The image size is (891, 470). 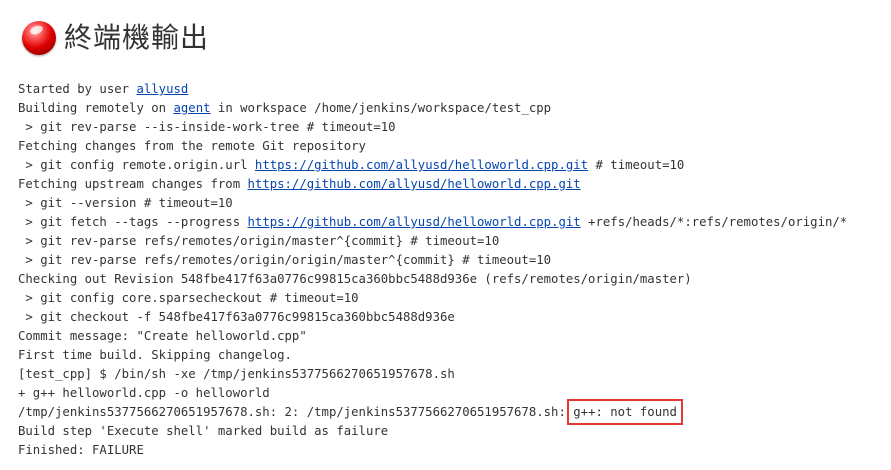 I want to click on console-line: First time build. Skipping changelog., so click(x=155, y=355).